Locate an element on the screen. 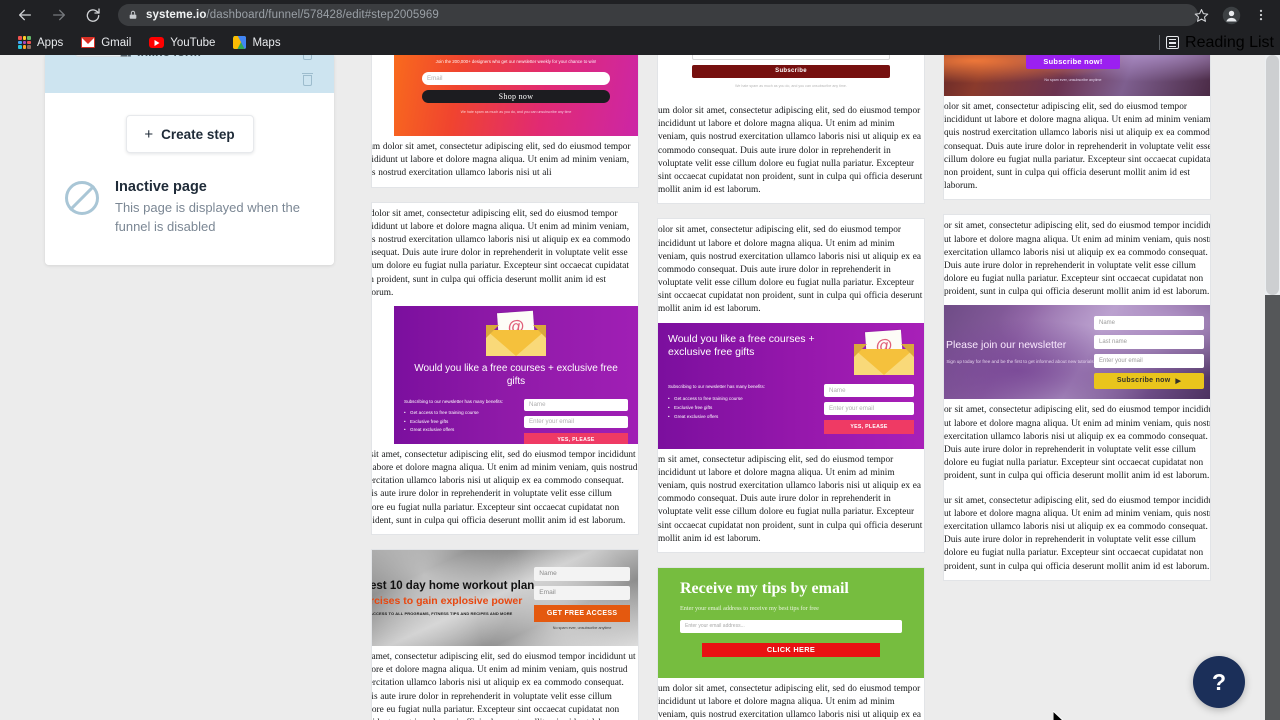  three-dot-menu-icon is located at coordinates (1261, 15).